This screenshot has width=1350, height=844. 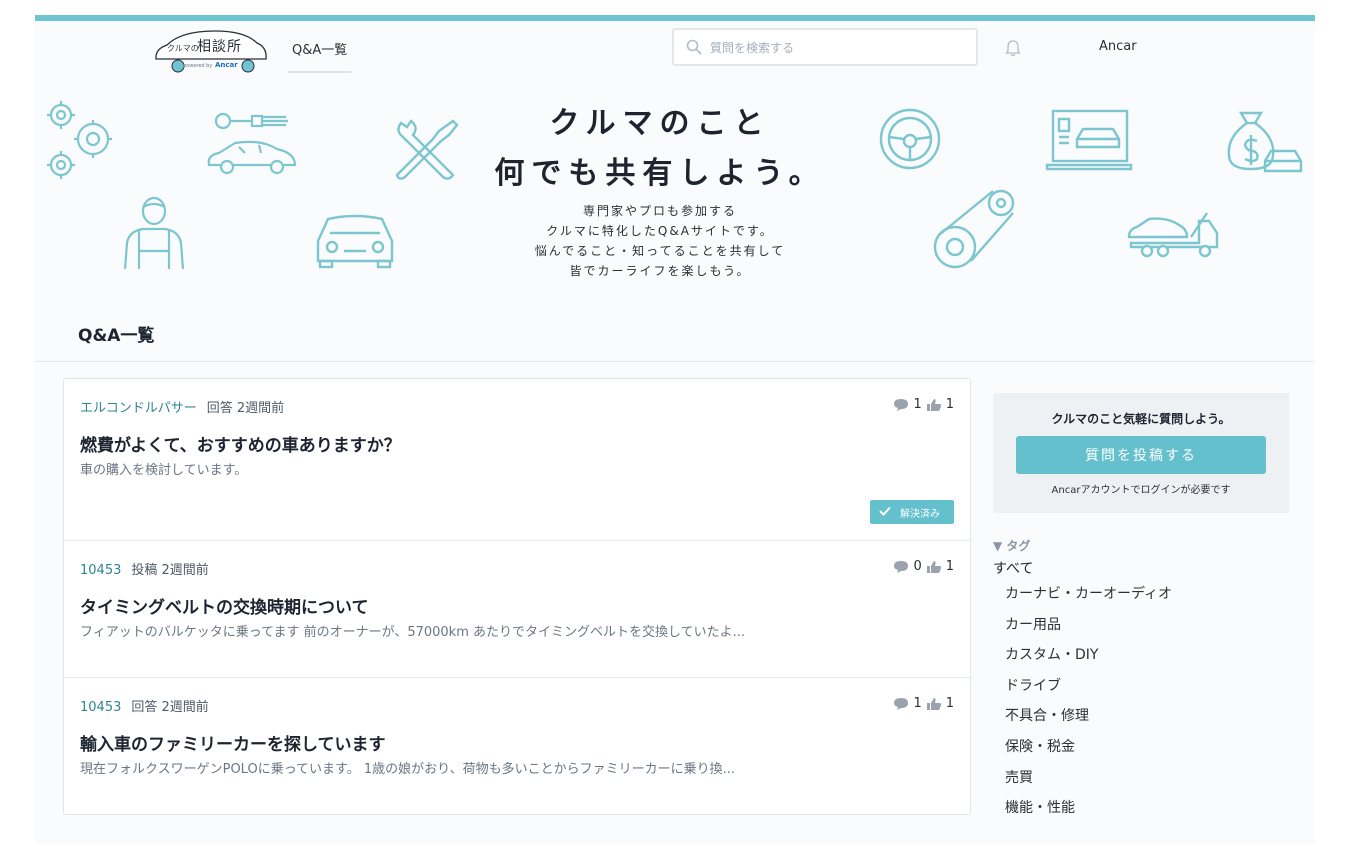 I want to click on tag-item: カーナビ・カーオーディオ, so click(x=1088, y=597).